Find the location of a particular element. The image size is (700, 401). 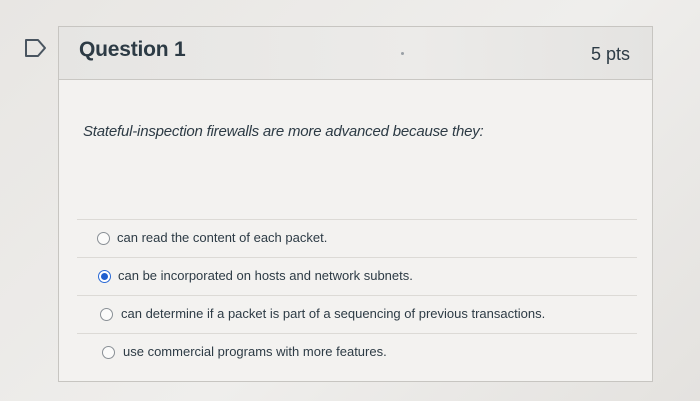

answer-option-1: can read the content of each packet. is located at coordinates (357, 238).